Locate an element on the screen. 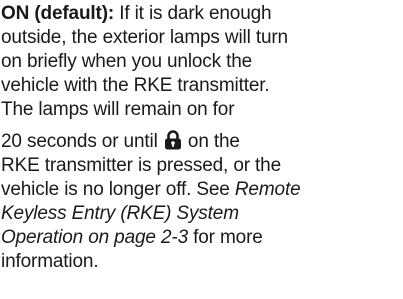 The image size is (403, 299). setting-heading: ON (default): is located at coordinates (58, 13).